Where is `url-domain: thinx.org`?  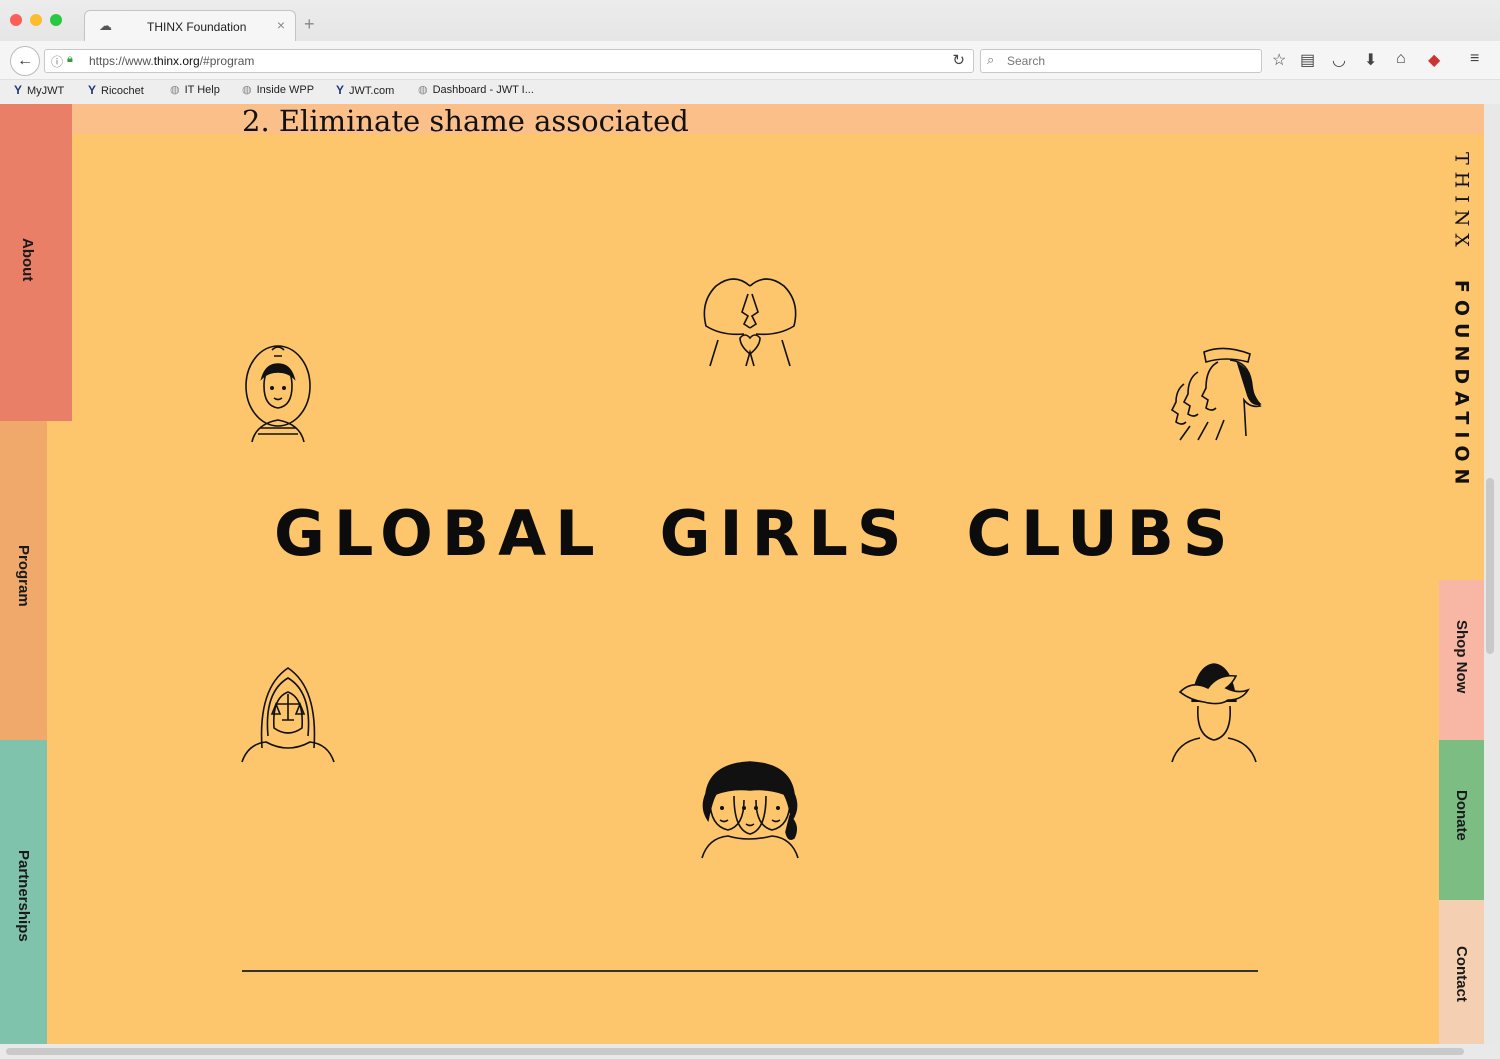
url-domain: thinx.org is located at coordinates (176, 61).